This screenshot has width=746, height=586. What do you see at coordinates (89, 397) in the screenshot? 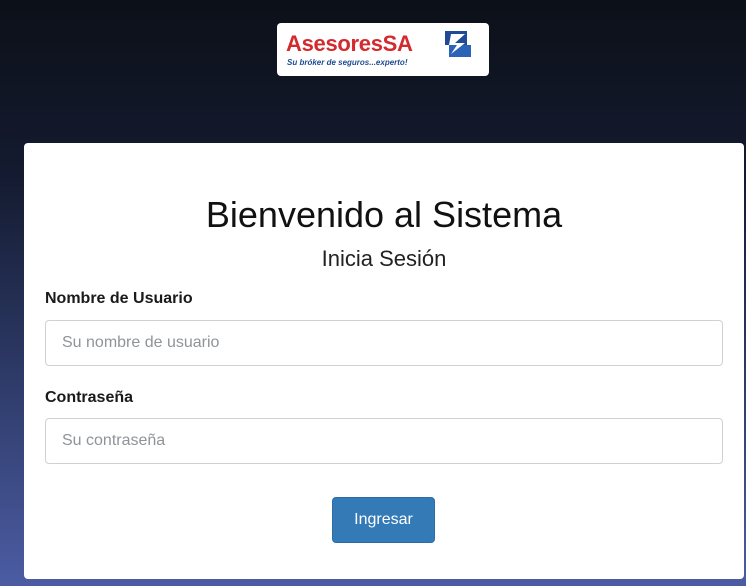
I see `password-label: Contraseña` at bounding box center [89, 397].